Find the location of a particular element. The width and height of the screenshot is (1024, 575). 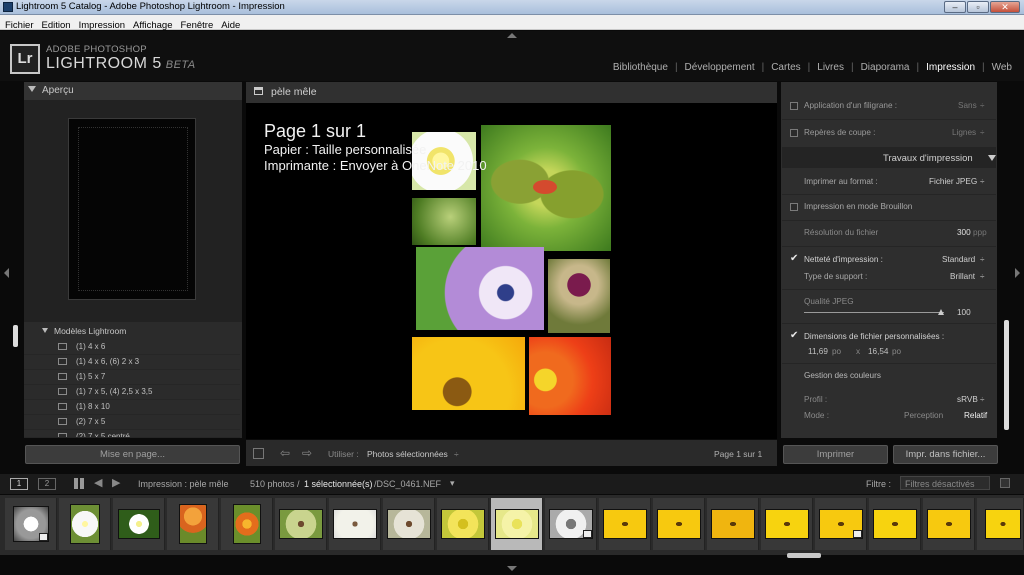

template-item: (1) 4 x 6, (6) 2 x 3 is located at coordinates (132, 362).